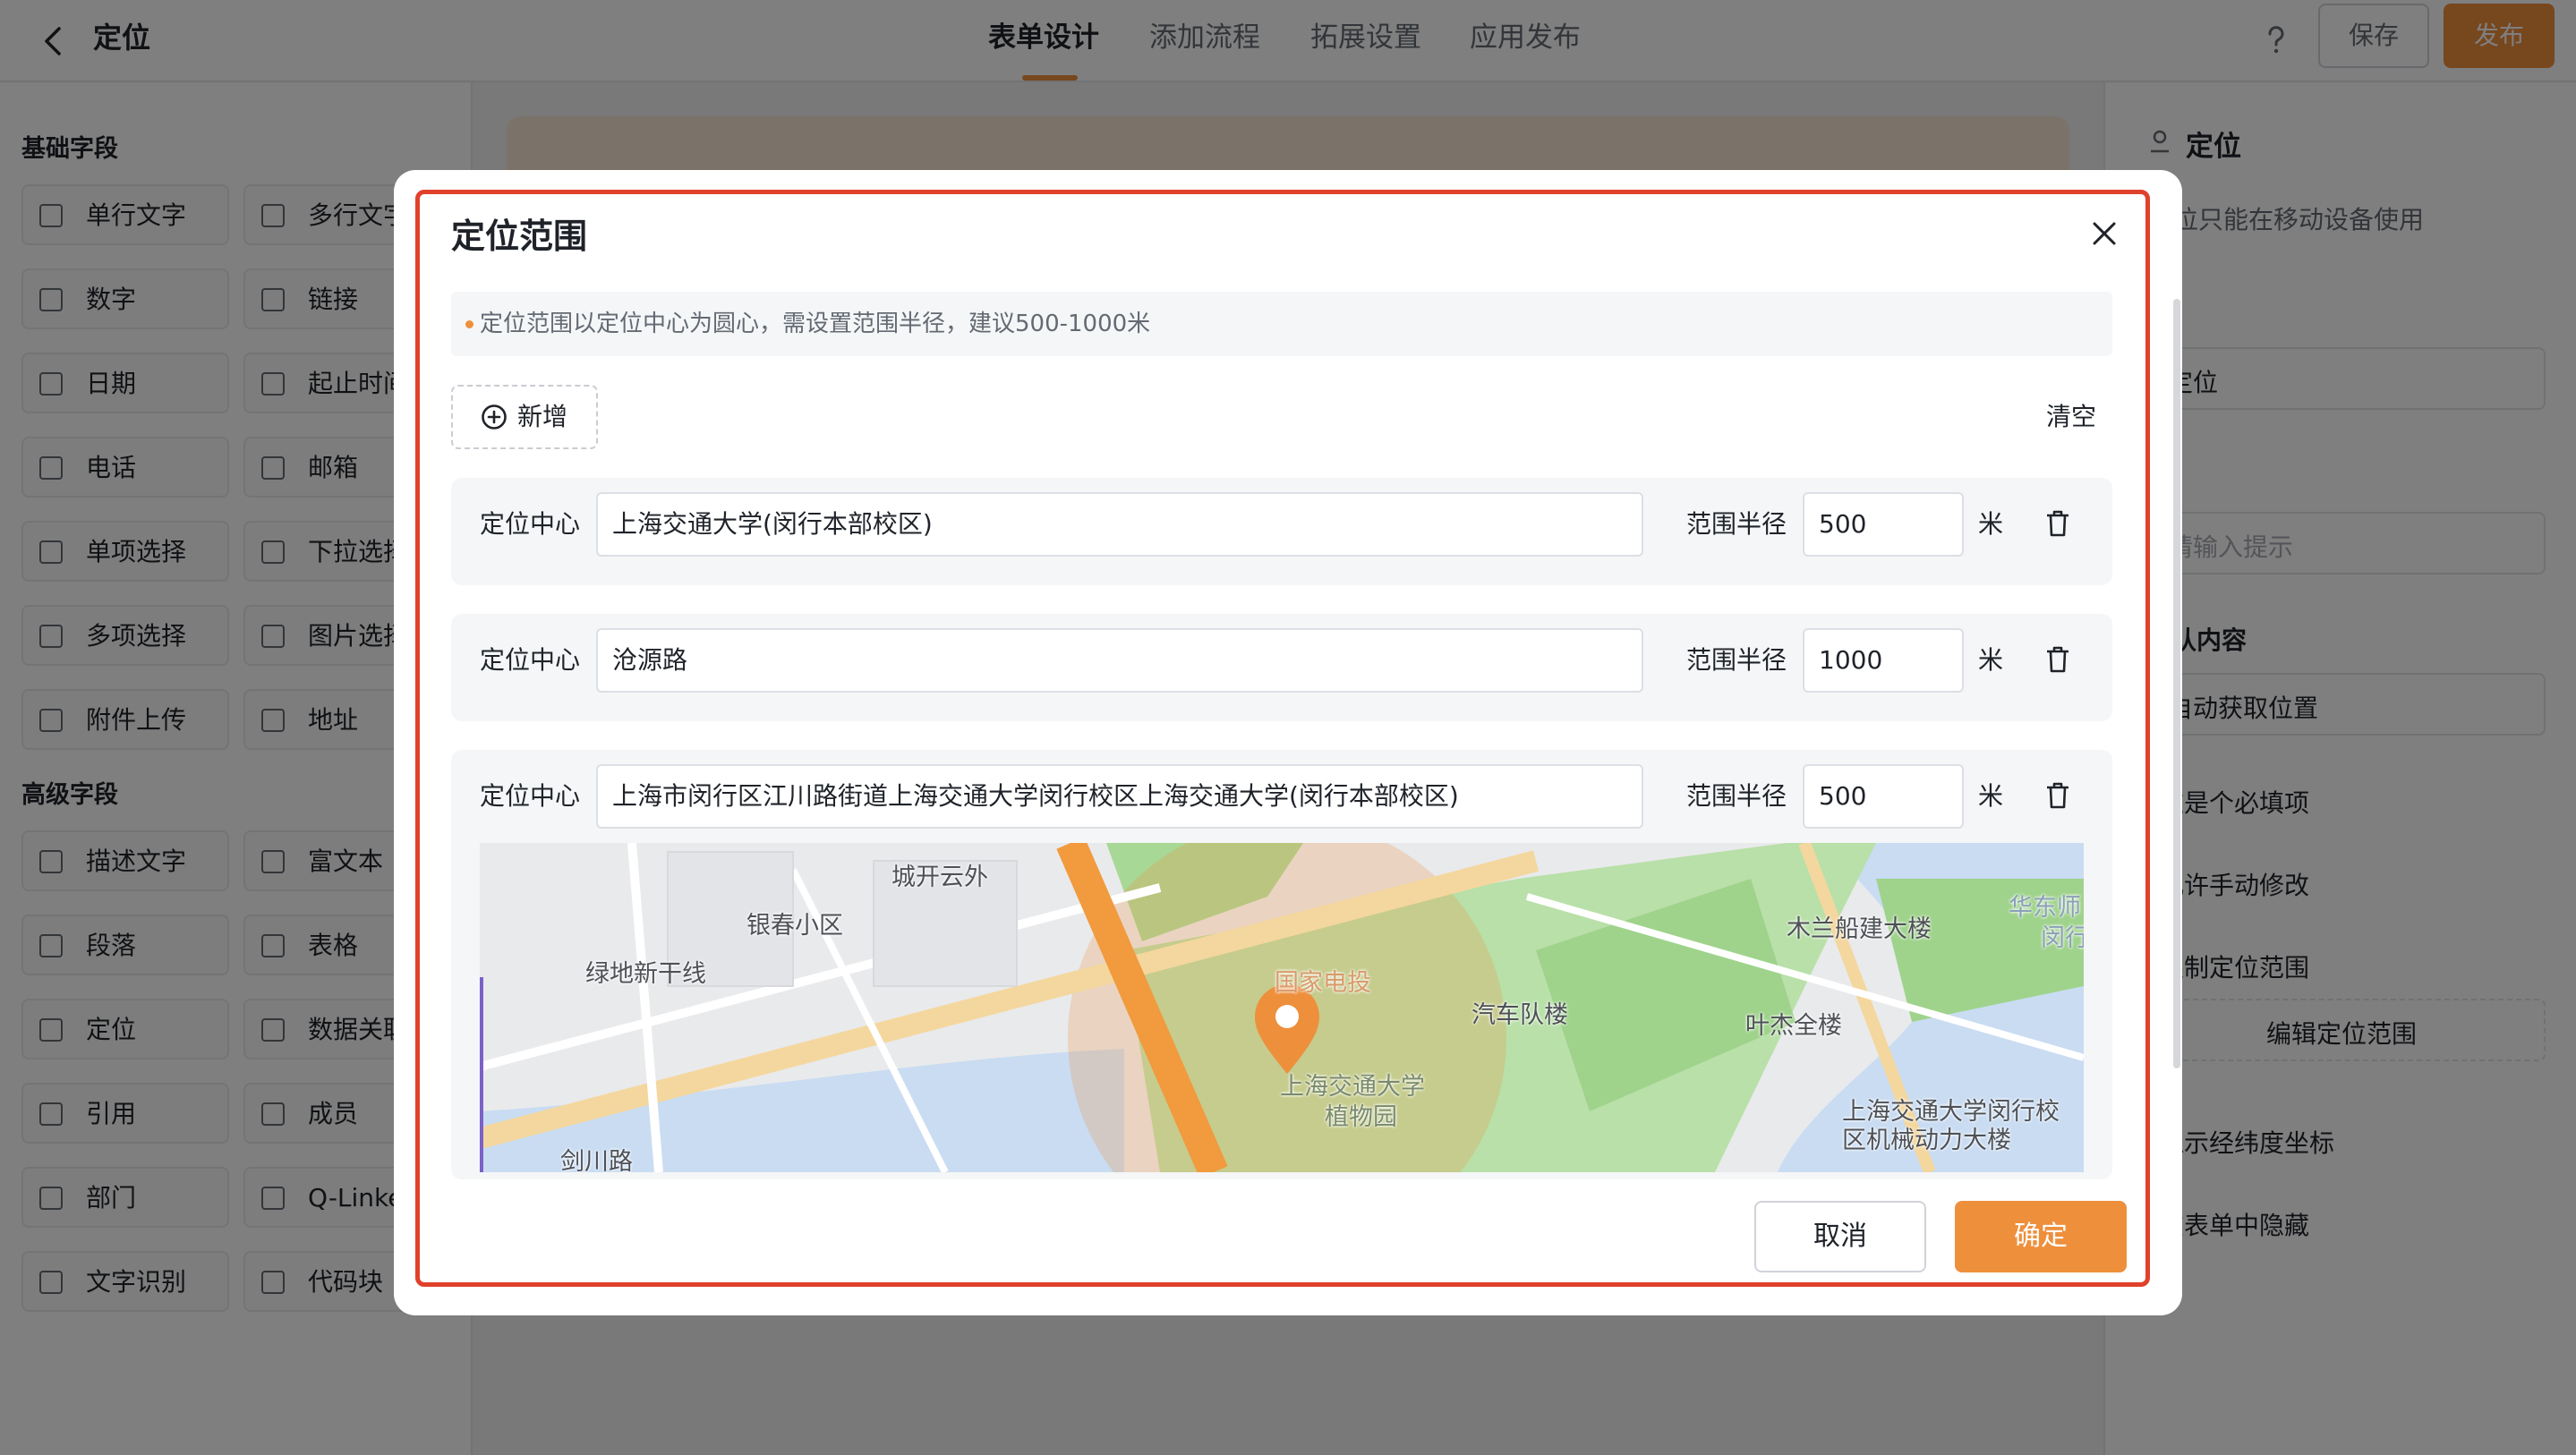 This screenshot has width=2576, height=1455. What do you see at coordinates (2062, 938) in the screenshot?
I see `map-label: 闵行` at bounding box center [2062, 938].